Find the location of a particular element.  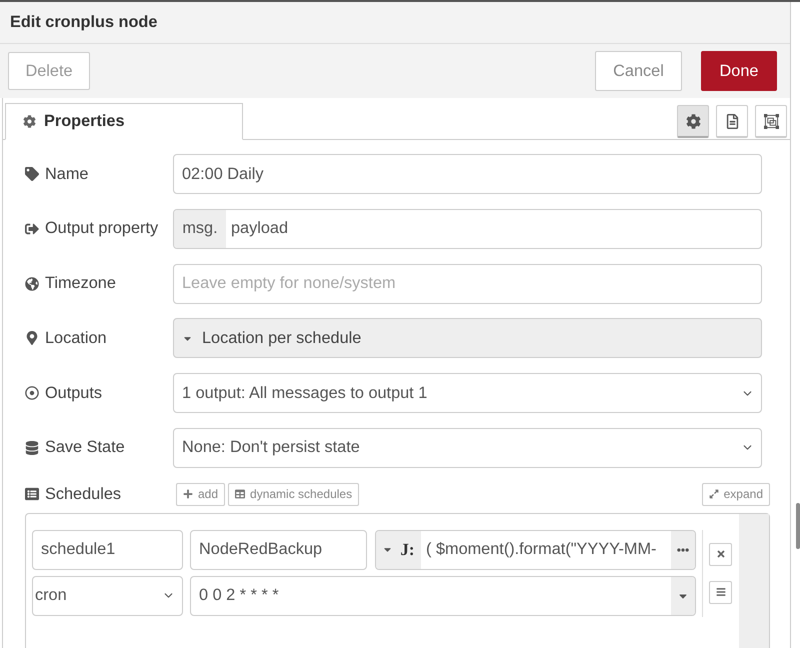

dropdown-button: Location per schedule is located at coordinates (467, 338).